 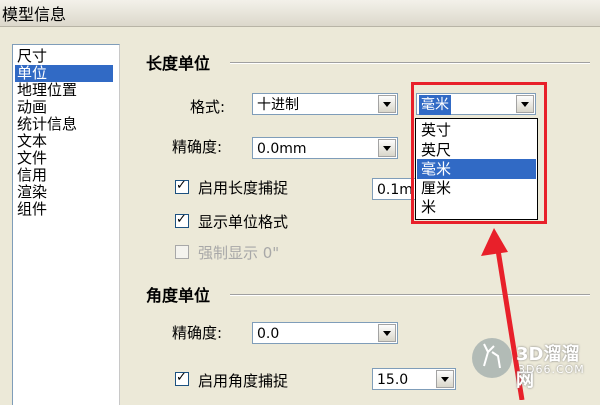 What do you see at coordinates (531, 360) in the screenshot?
I see `watermark-logo: 3D溜溜网 3D66.COM` at bounding box center [531, 360].